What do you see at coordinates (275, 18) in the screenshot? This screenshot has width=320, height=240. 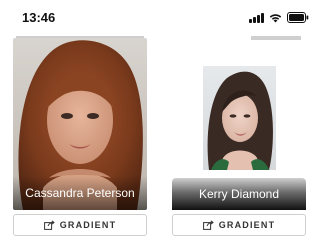 I see `wifi-icon` at bounding box center [275, 18].